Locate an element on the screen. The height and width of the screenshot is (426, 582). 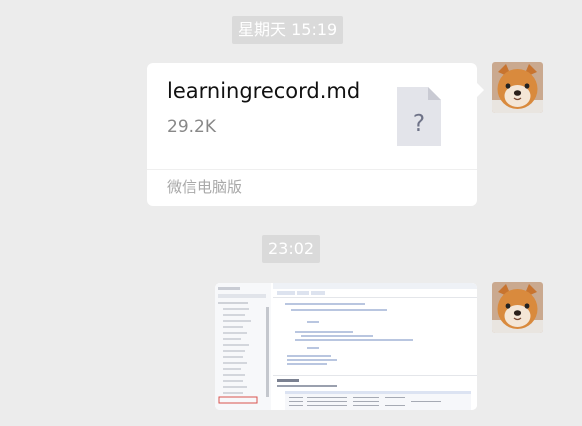
file-icon-glyph: ? is located at coordinates (419, 124).